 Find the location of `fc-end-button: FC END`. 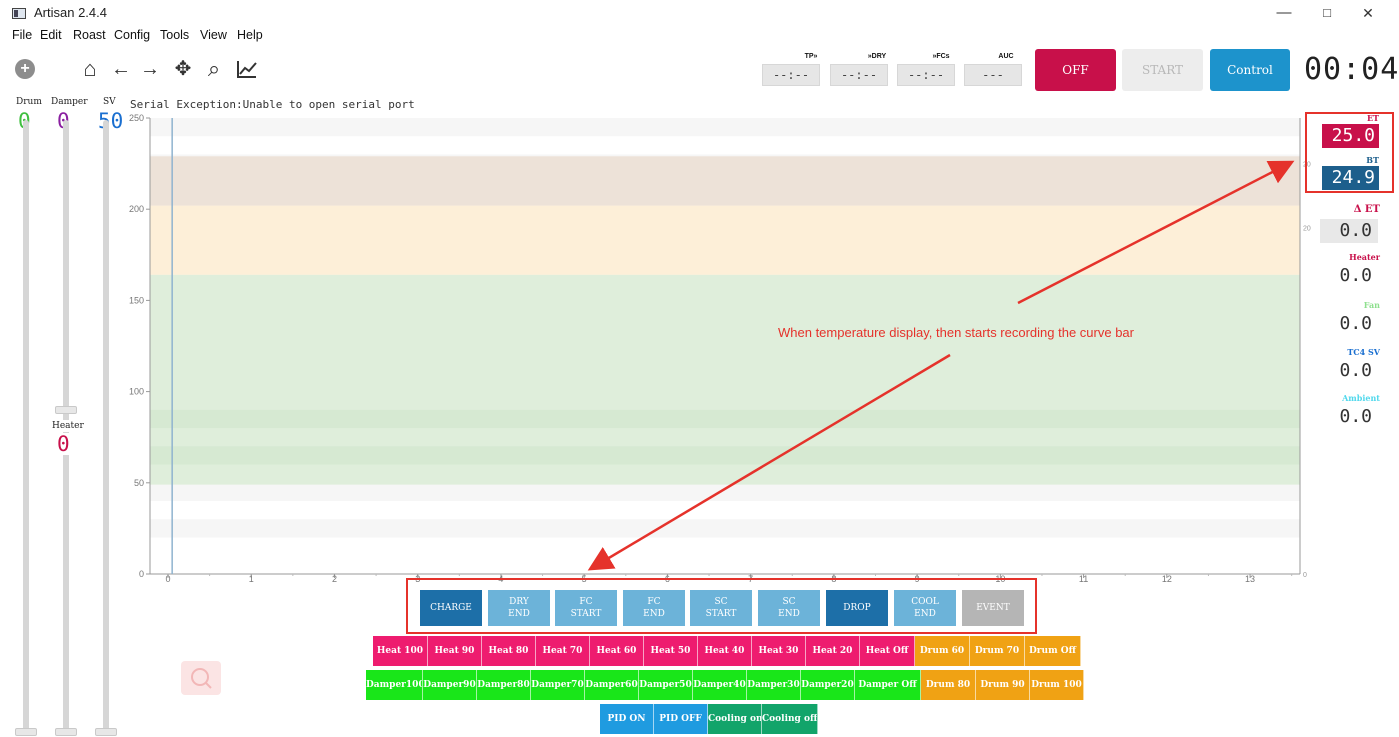

fc-end-button: FC END is located at coordinates (654, 608).